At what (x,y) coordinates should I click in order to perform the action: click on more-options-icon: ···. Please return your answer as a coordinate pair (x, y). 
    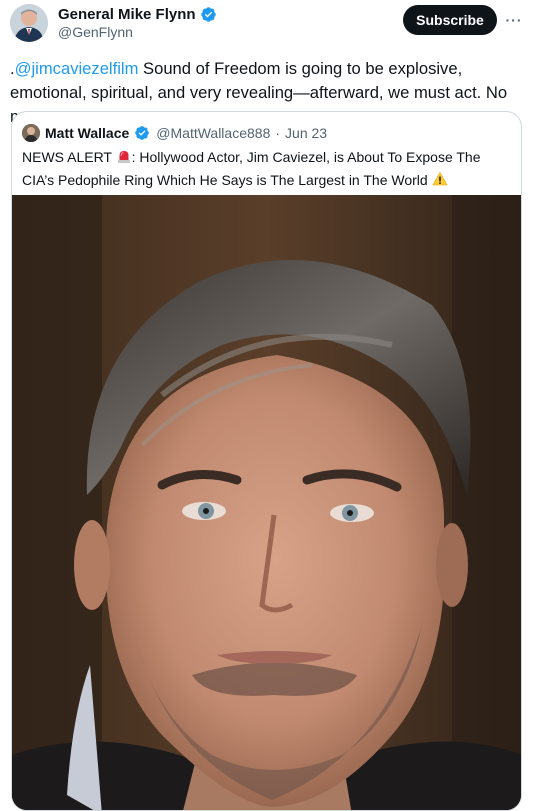
    Looking at the image, I should click on (514, 20).